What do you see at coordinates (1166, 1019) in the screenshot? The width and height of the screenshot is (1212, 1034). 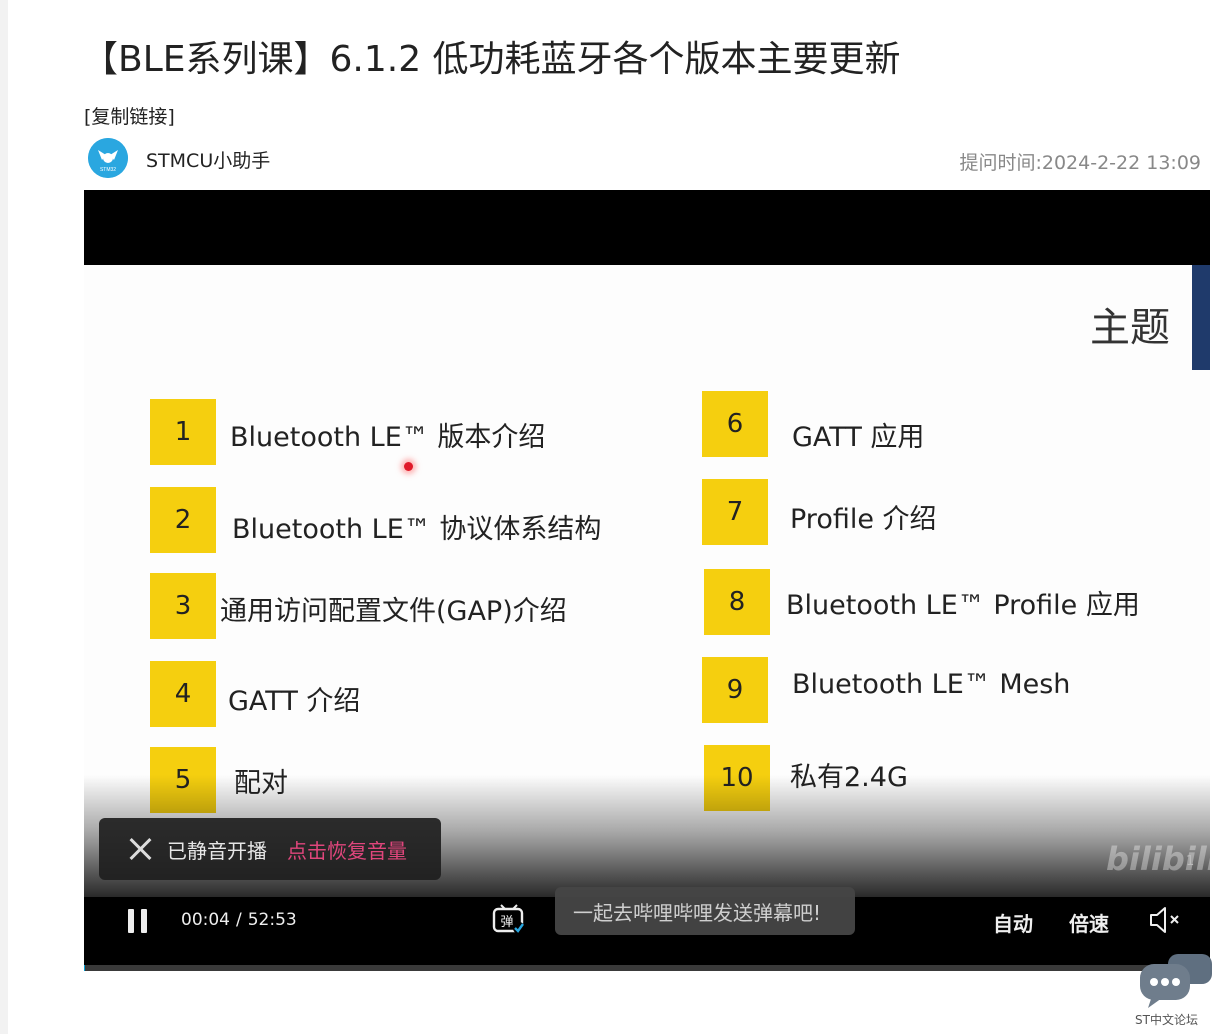 I see `forum-label: ST中文论坛` at bounding box center [1166, 1019].